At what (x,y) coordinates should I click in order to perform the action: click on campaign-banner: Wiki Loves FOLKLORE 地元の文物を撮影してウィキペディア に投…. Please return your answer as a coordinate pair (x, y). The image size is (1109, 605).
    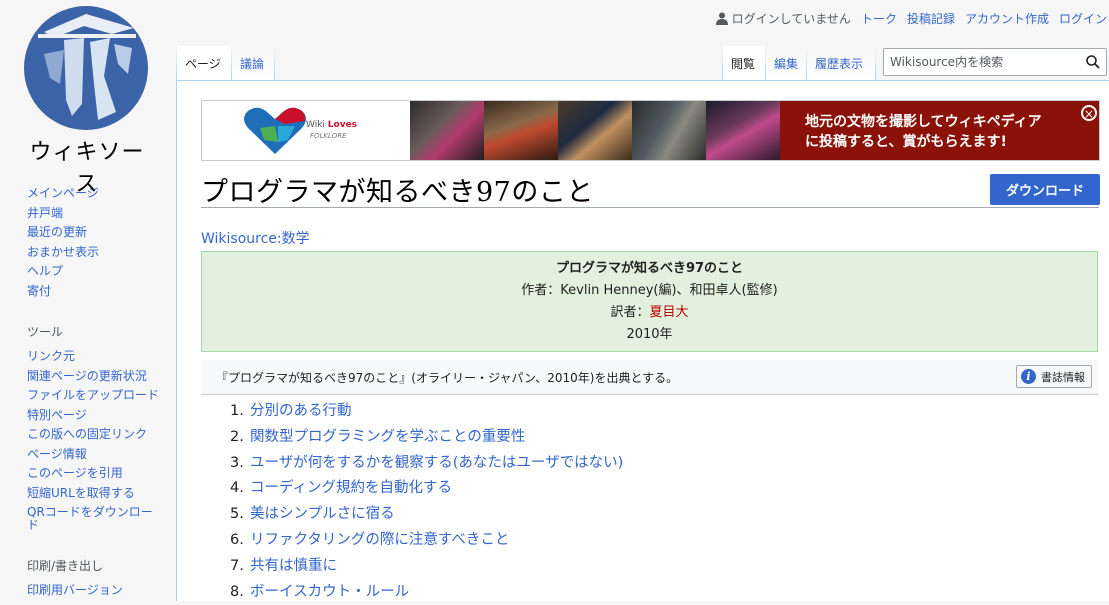
    Looking at the image, I should click on (650, 130).